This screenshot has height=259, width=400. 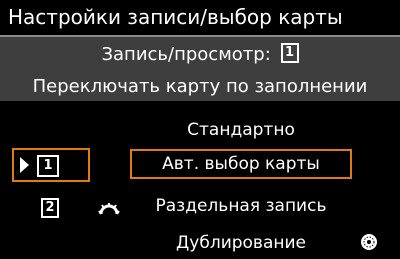 What do you see at coordinates (289, 53) in the screenshot?
I see `card-slot-icon: 1` at bounding box center [289, 53].